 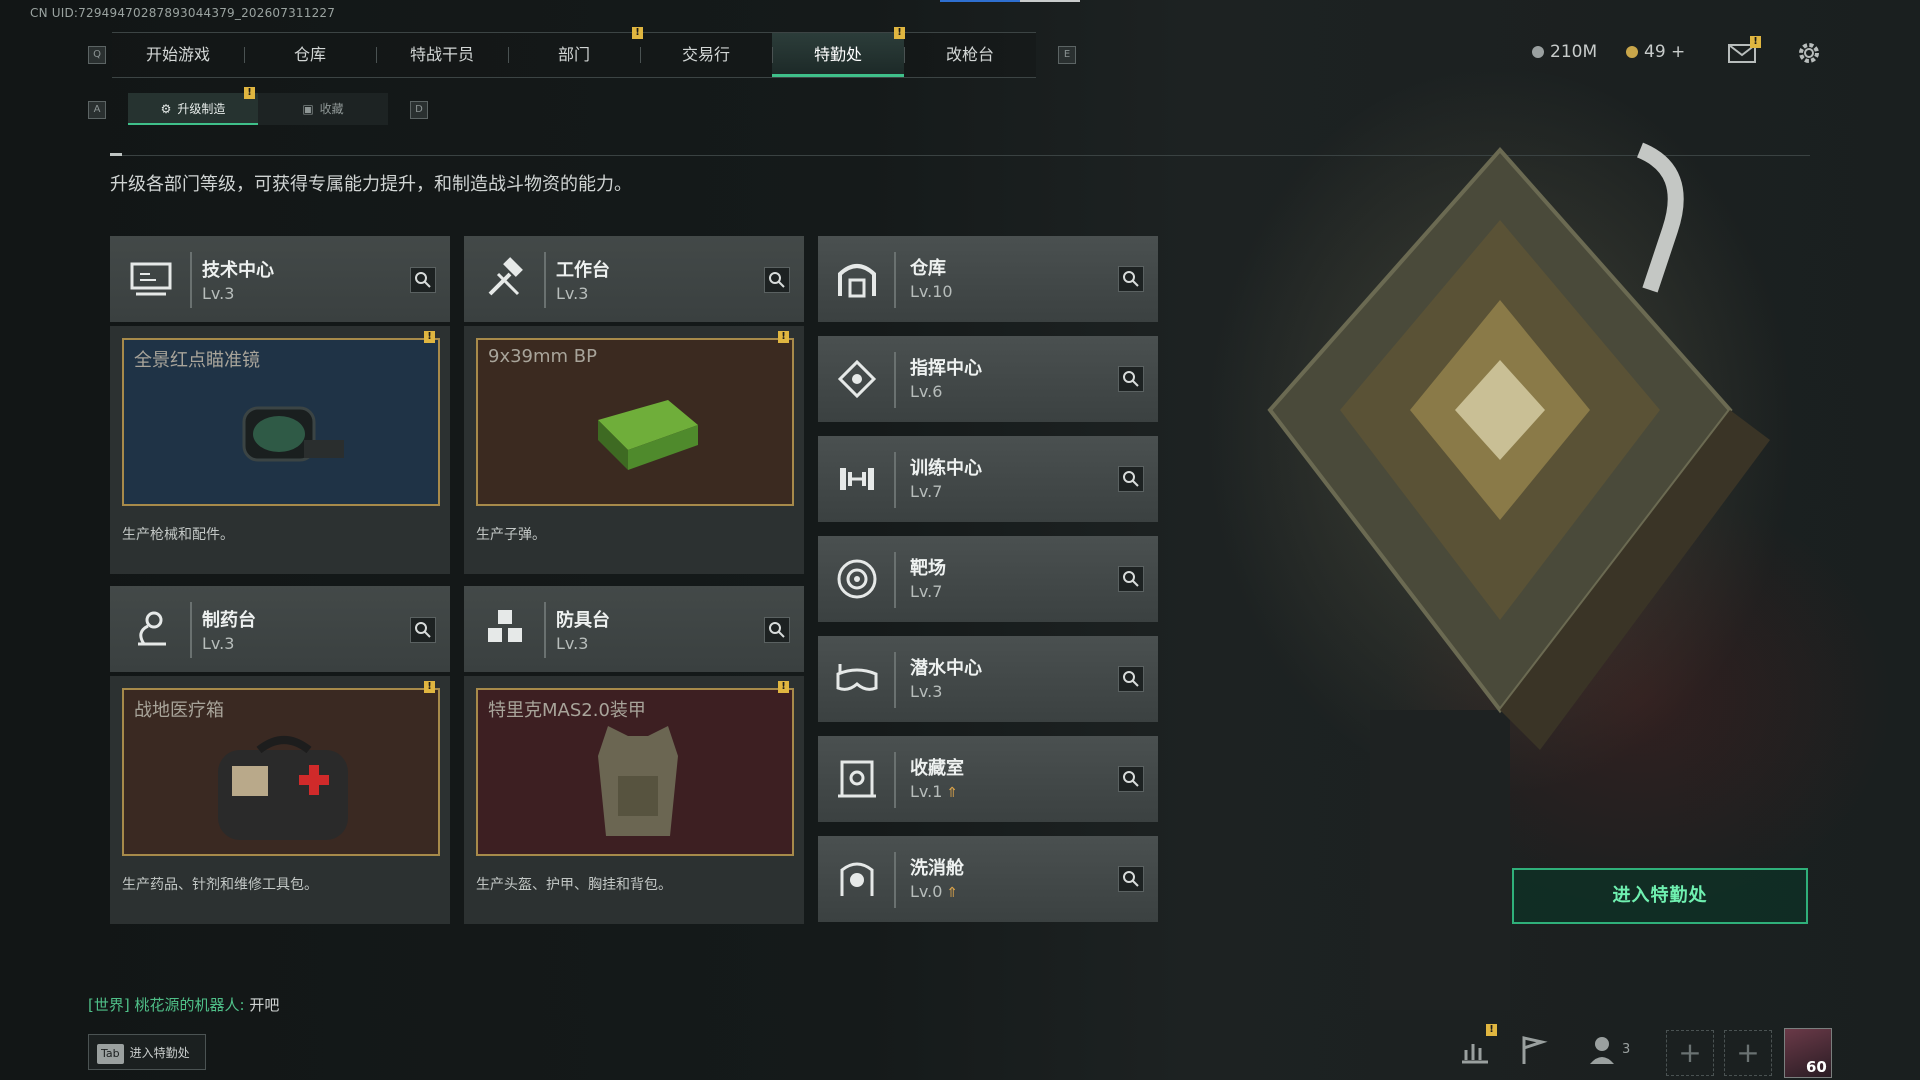 I want to click on friends-icon, so click(x=1602, y=1050).